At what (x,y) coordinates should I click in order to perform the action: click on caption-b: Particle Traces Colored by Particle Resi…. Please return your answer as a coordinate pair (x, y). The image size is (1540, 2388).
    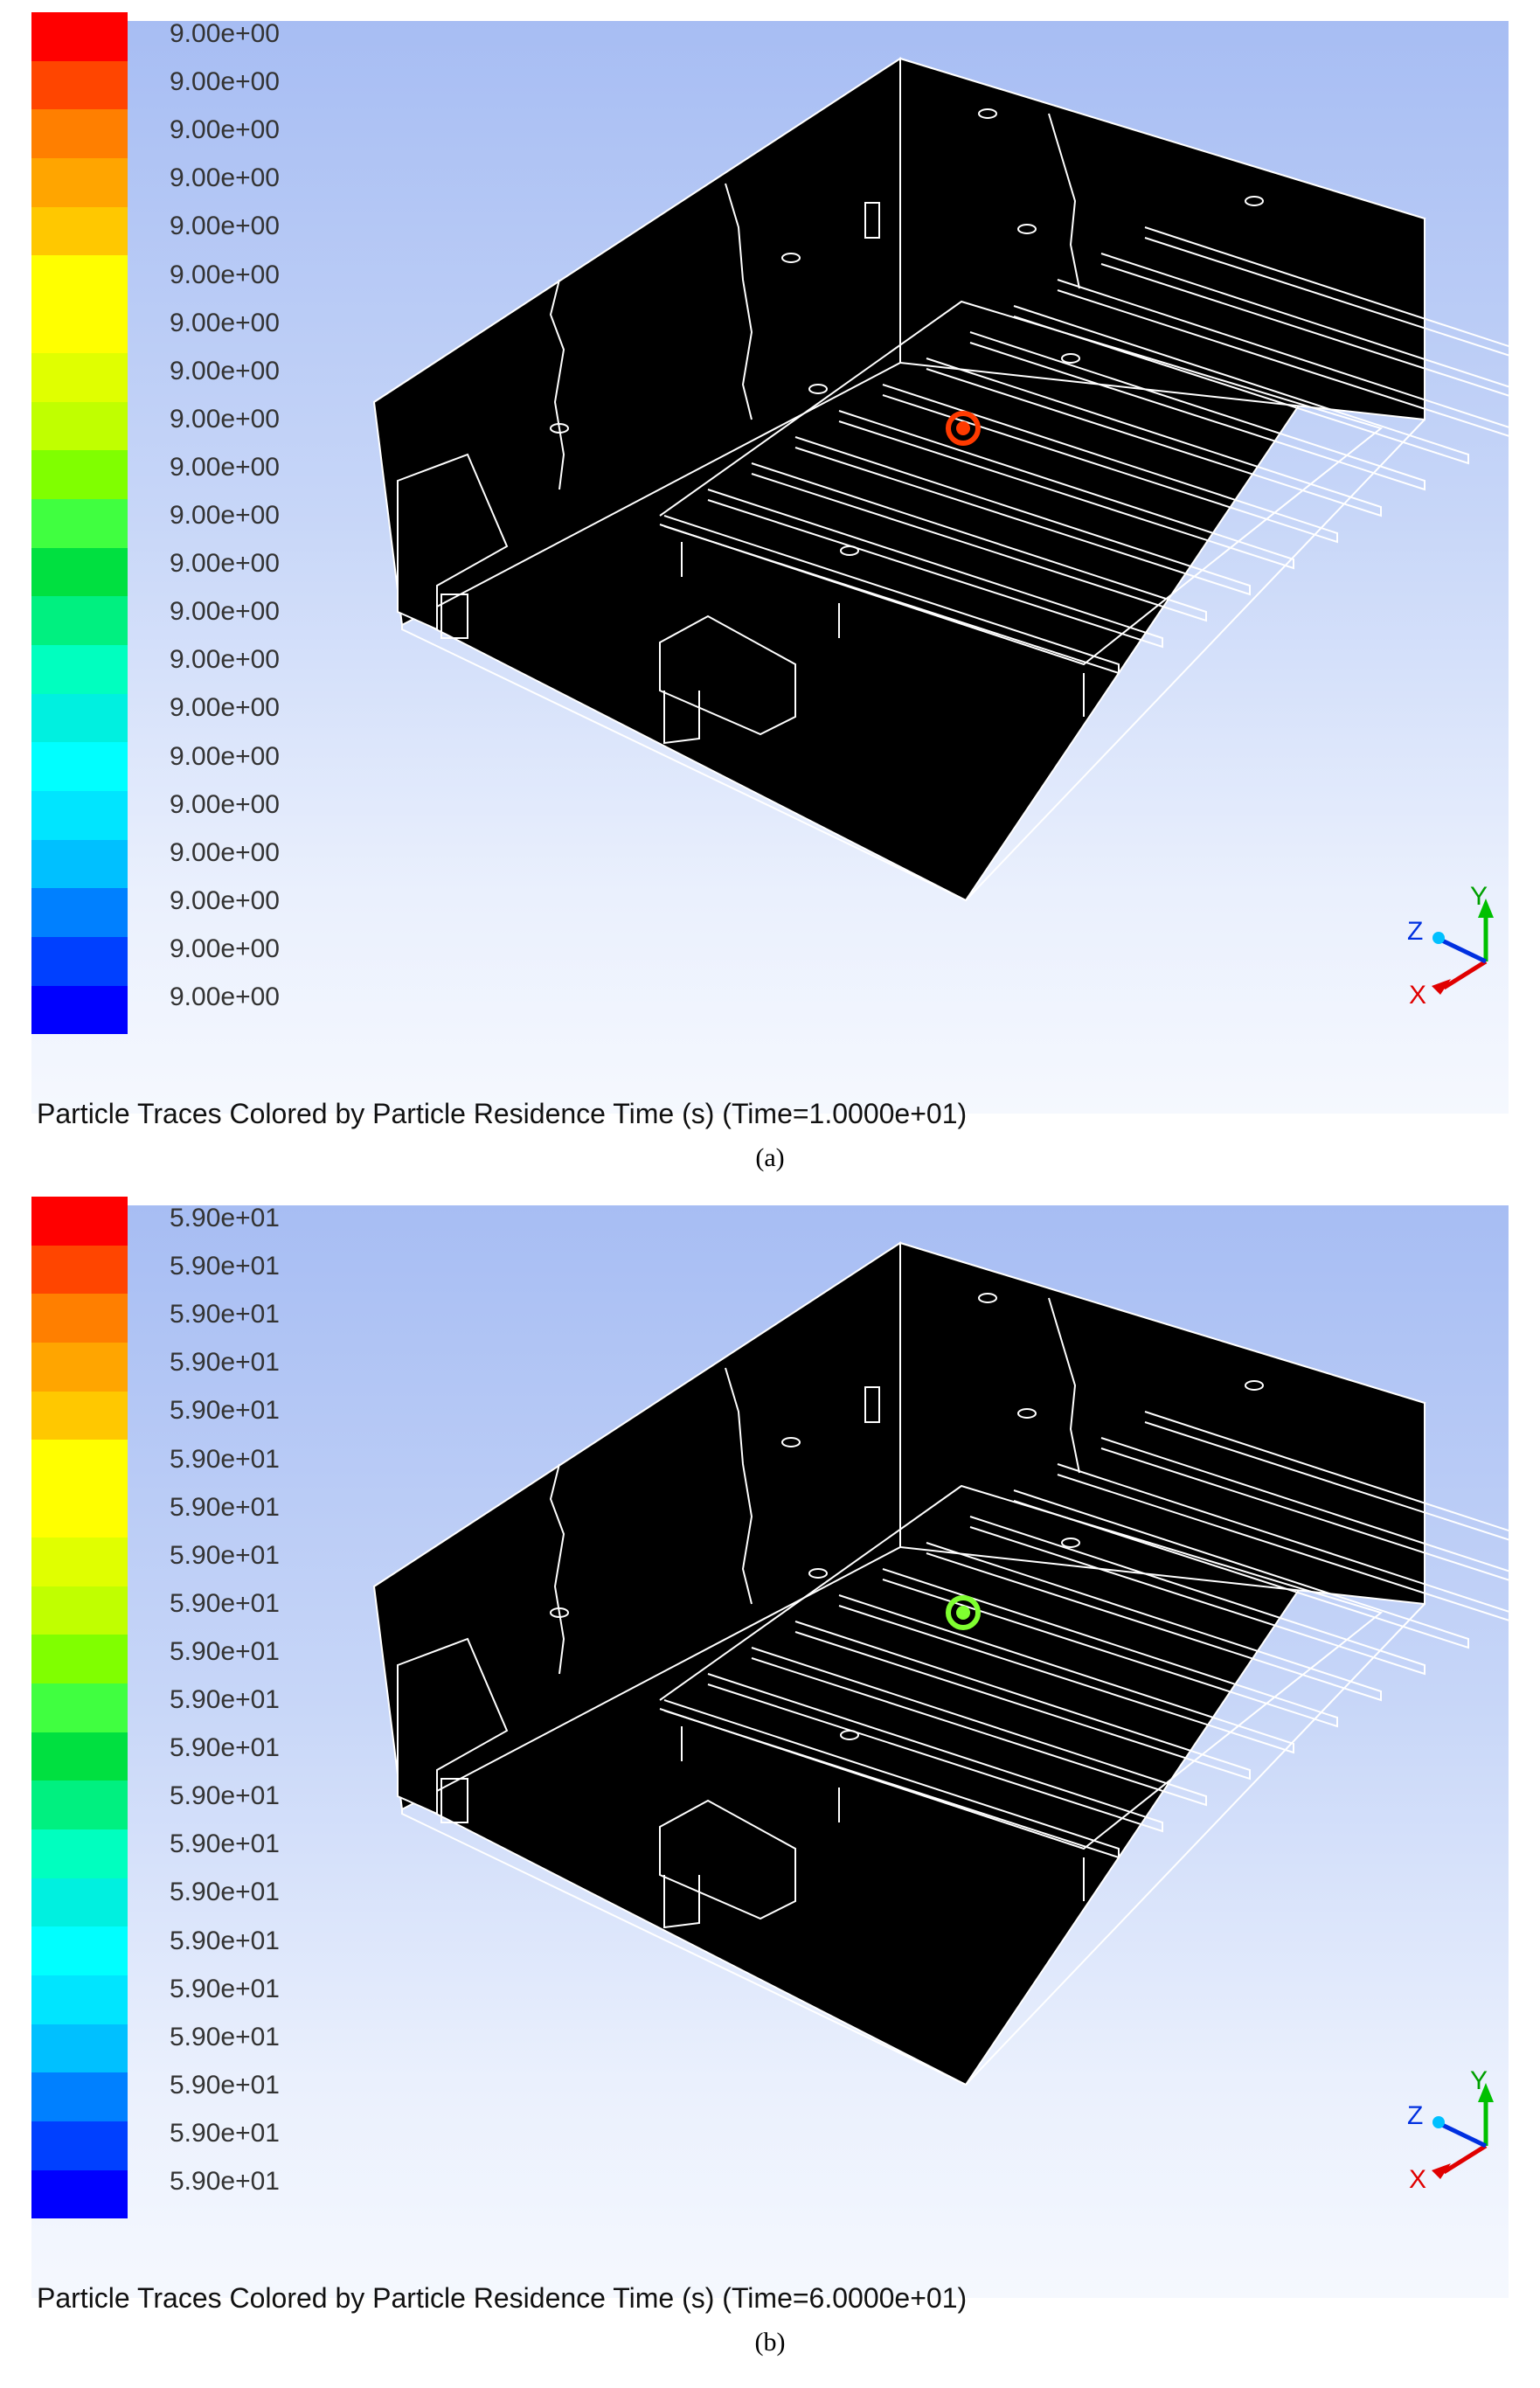
    Looking at the image, I should click on (503, 2298).